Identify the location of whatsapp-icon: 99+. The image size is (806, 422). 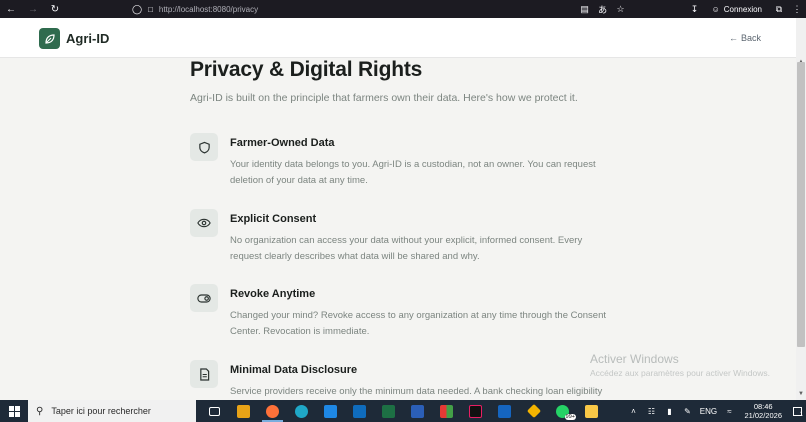
(562, 411).